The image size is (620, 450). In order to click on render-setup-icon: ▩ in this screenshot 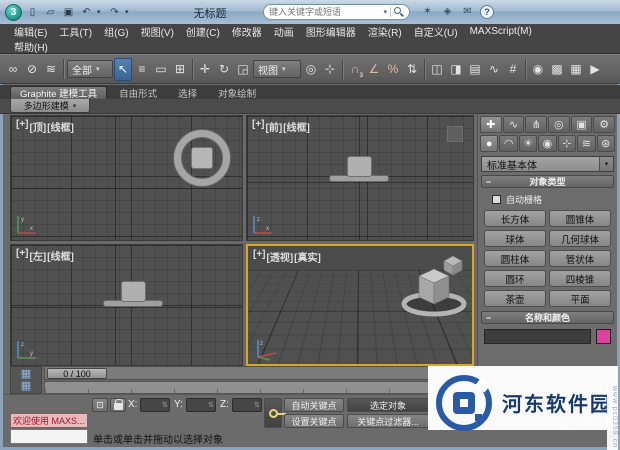, I will do `click(557, 69)`.